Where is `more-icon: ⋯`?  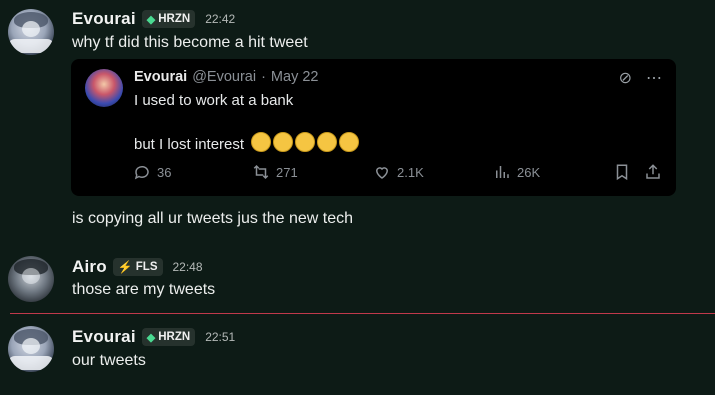 more-icon: ⋯ is located at coordinates (654, 78).